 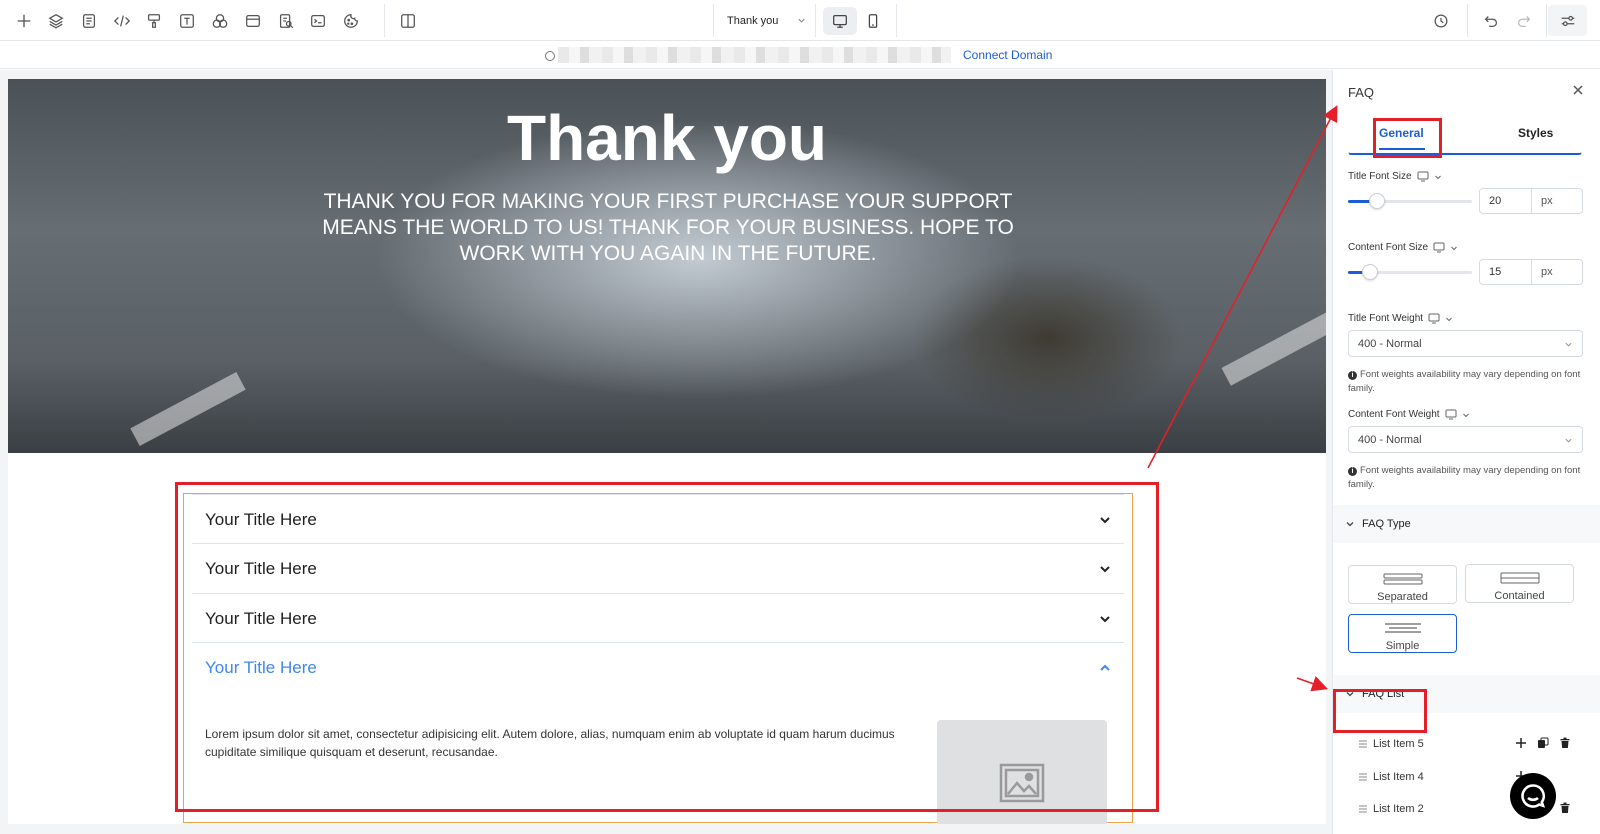 I want to click on faq-type-separated: Separated, so click(x=1402, y=584).